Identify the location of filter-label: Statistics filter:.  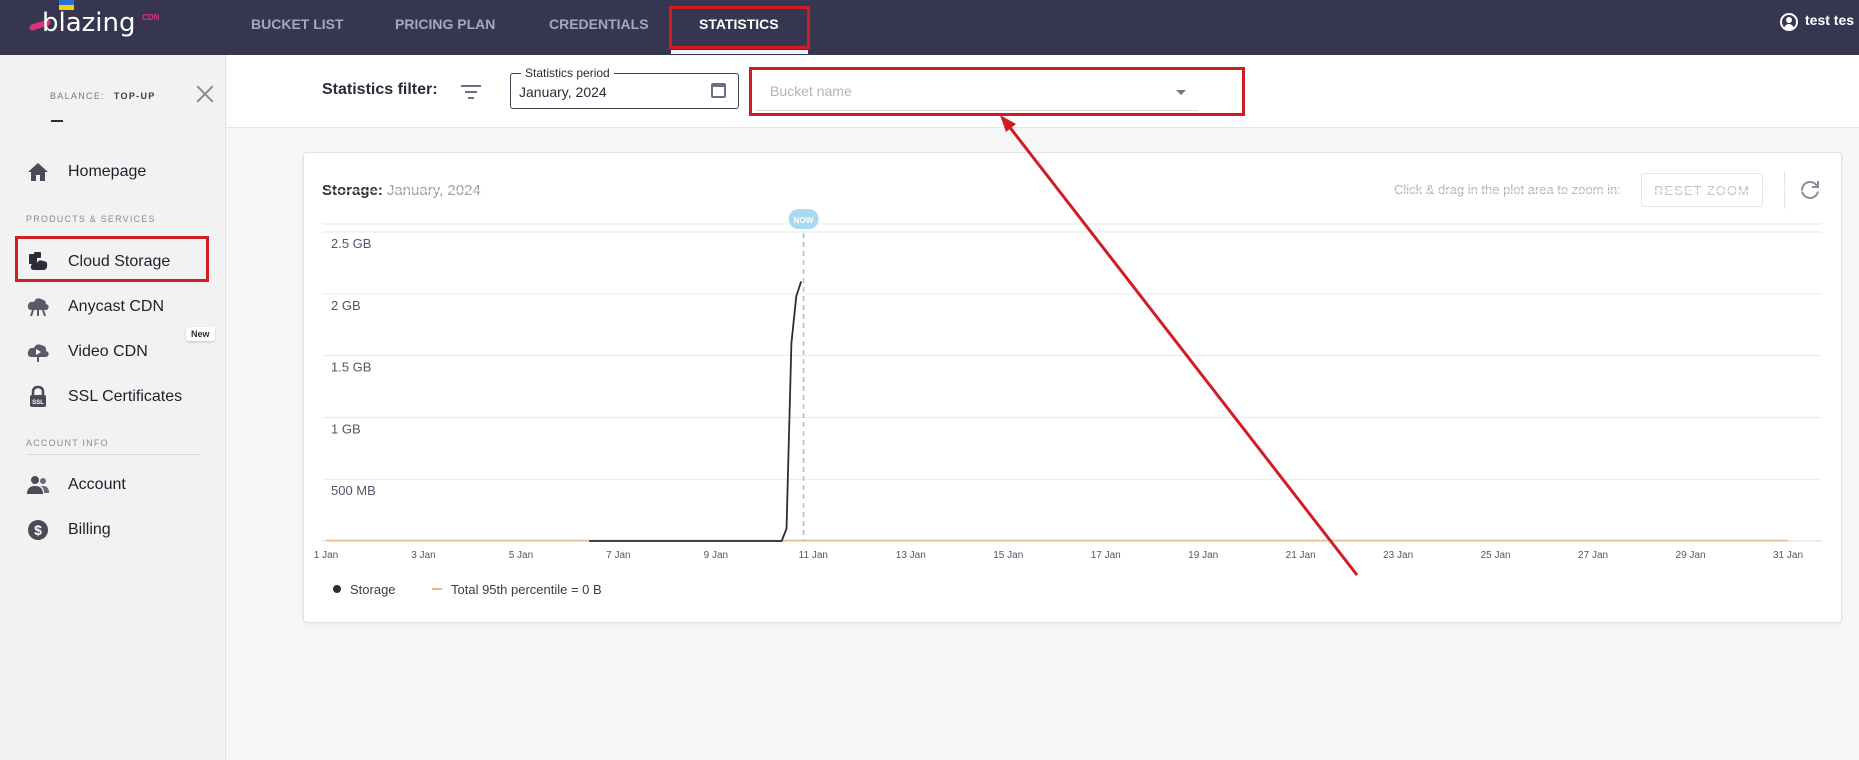
(380, 89).